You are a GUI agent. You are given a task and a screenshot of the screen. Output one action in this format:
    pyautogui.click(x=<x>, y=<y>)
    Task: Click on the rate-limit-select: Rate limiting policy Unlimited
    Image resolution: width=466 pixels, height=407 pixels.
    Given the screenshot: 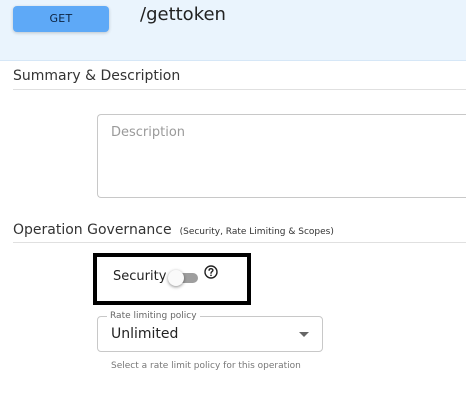 What is the action you would take?
    pyautogui.click(x=210, y=331)
    